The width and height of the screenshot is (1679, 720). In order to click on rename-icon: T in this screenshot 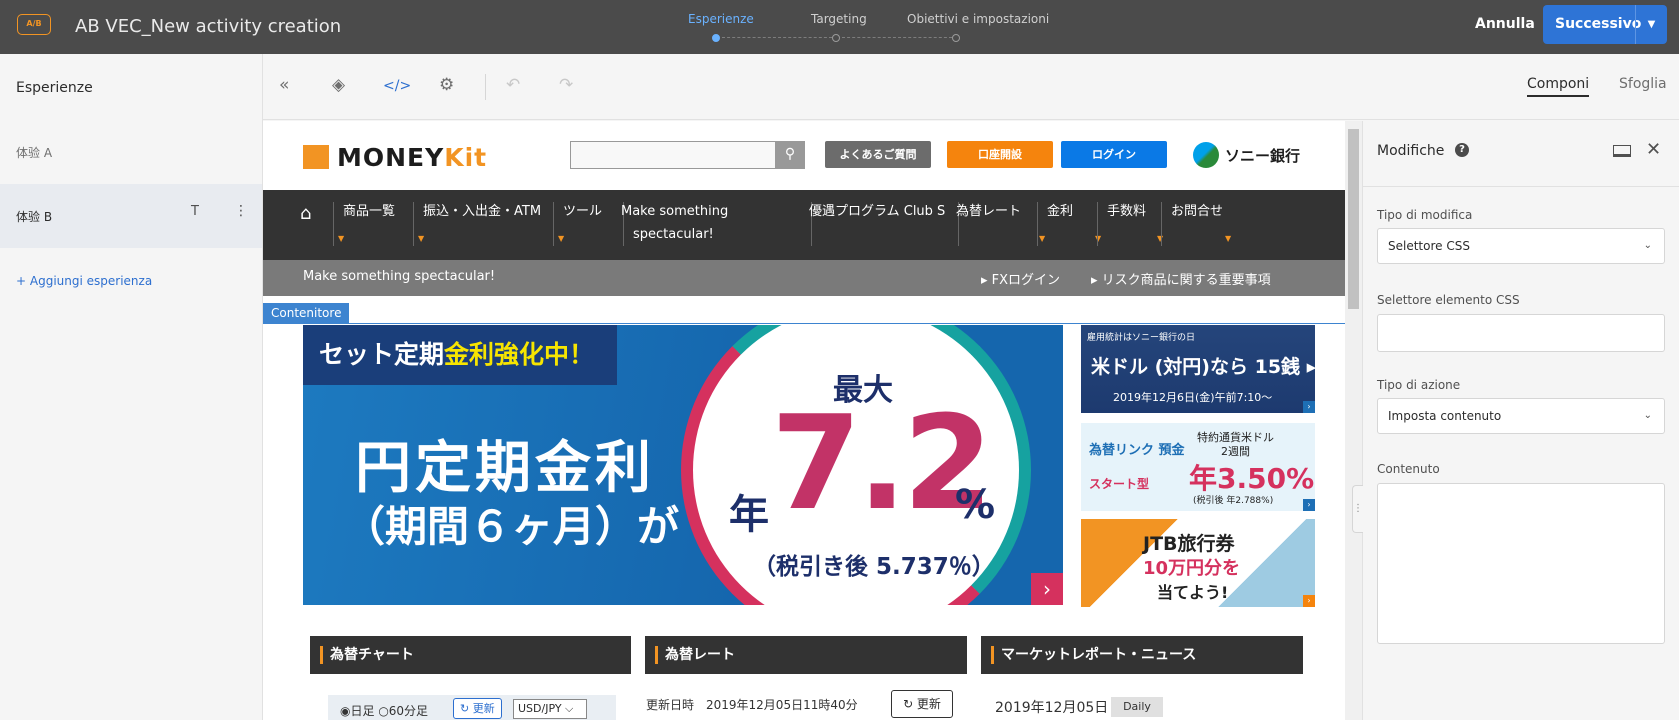, I will do `click(195, 211)`.